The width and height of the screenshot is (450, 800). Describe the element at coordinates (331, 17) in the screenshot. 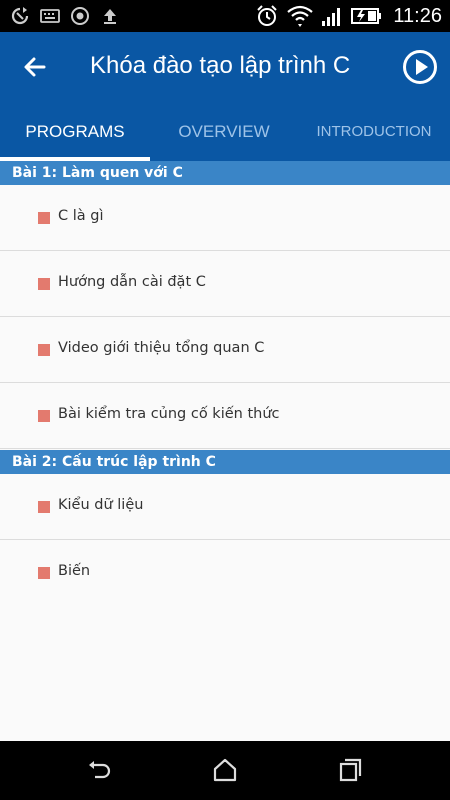

I see `signal-icon` at that location.